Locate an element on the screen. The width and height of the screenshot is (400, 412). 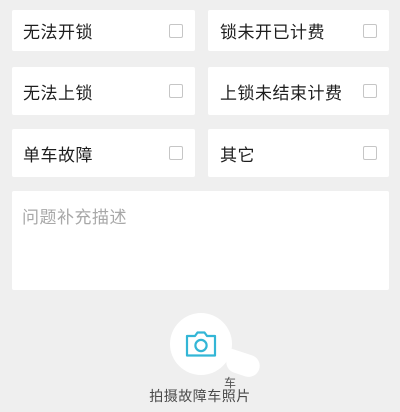
description-placeholder: 问题补充描述 is located at coordinates (74, 218).